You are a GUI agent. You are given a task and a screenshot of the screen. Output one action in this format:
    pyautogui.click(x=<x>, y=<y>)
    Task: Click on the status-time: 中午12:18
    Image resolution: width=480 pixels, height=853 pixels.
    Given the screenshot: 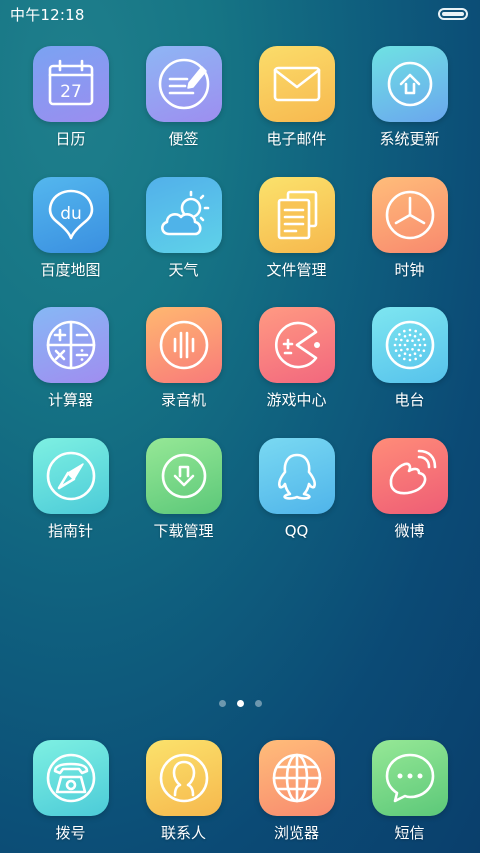 What is the action you would take?
    pyautogui.click(x=47, y=14)
    